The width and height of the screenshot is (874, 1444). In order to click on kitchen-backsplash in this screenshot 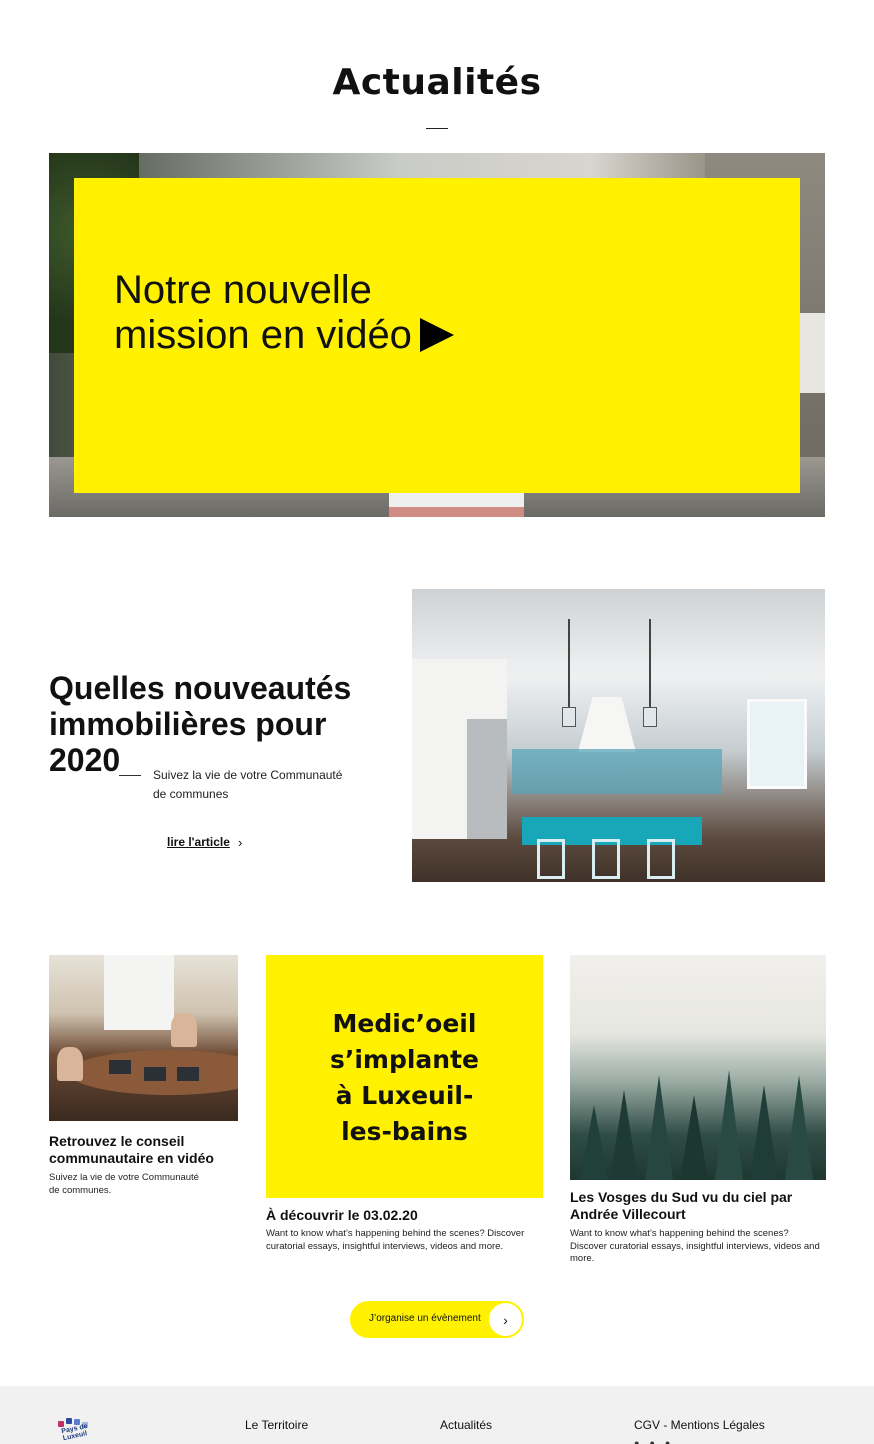, I will do `click(617, 771)`.